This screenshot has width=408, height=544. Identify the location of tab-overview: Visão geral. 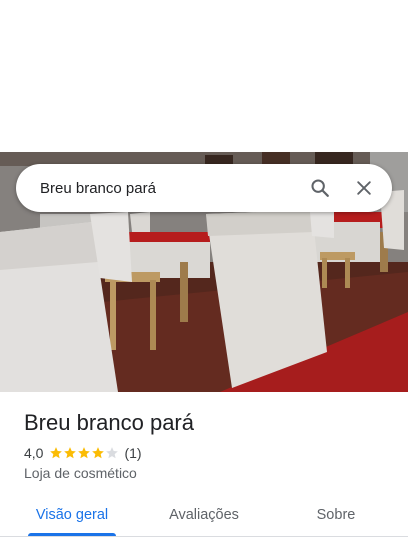
(72, 515).